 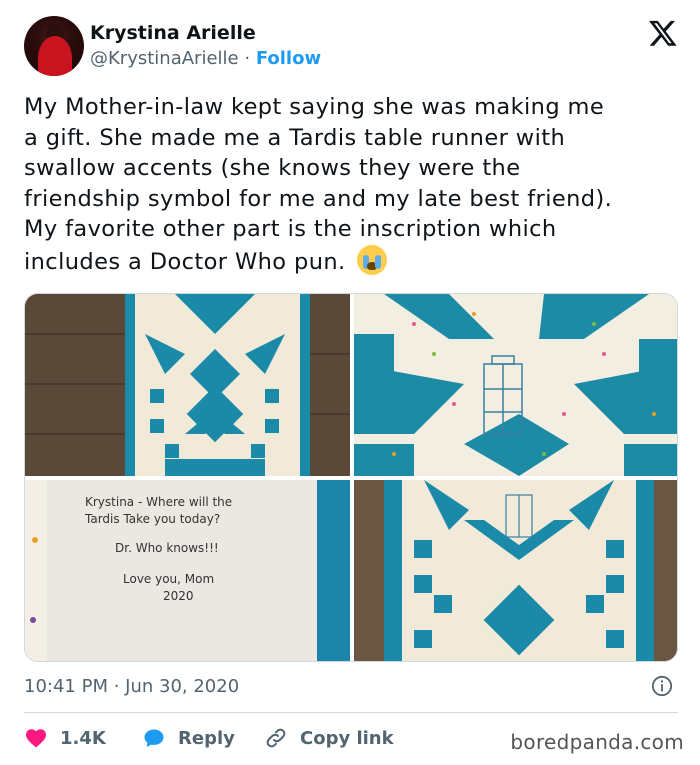 I want to click on like-count: 1.4K, so click(x=83, y=738).